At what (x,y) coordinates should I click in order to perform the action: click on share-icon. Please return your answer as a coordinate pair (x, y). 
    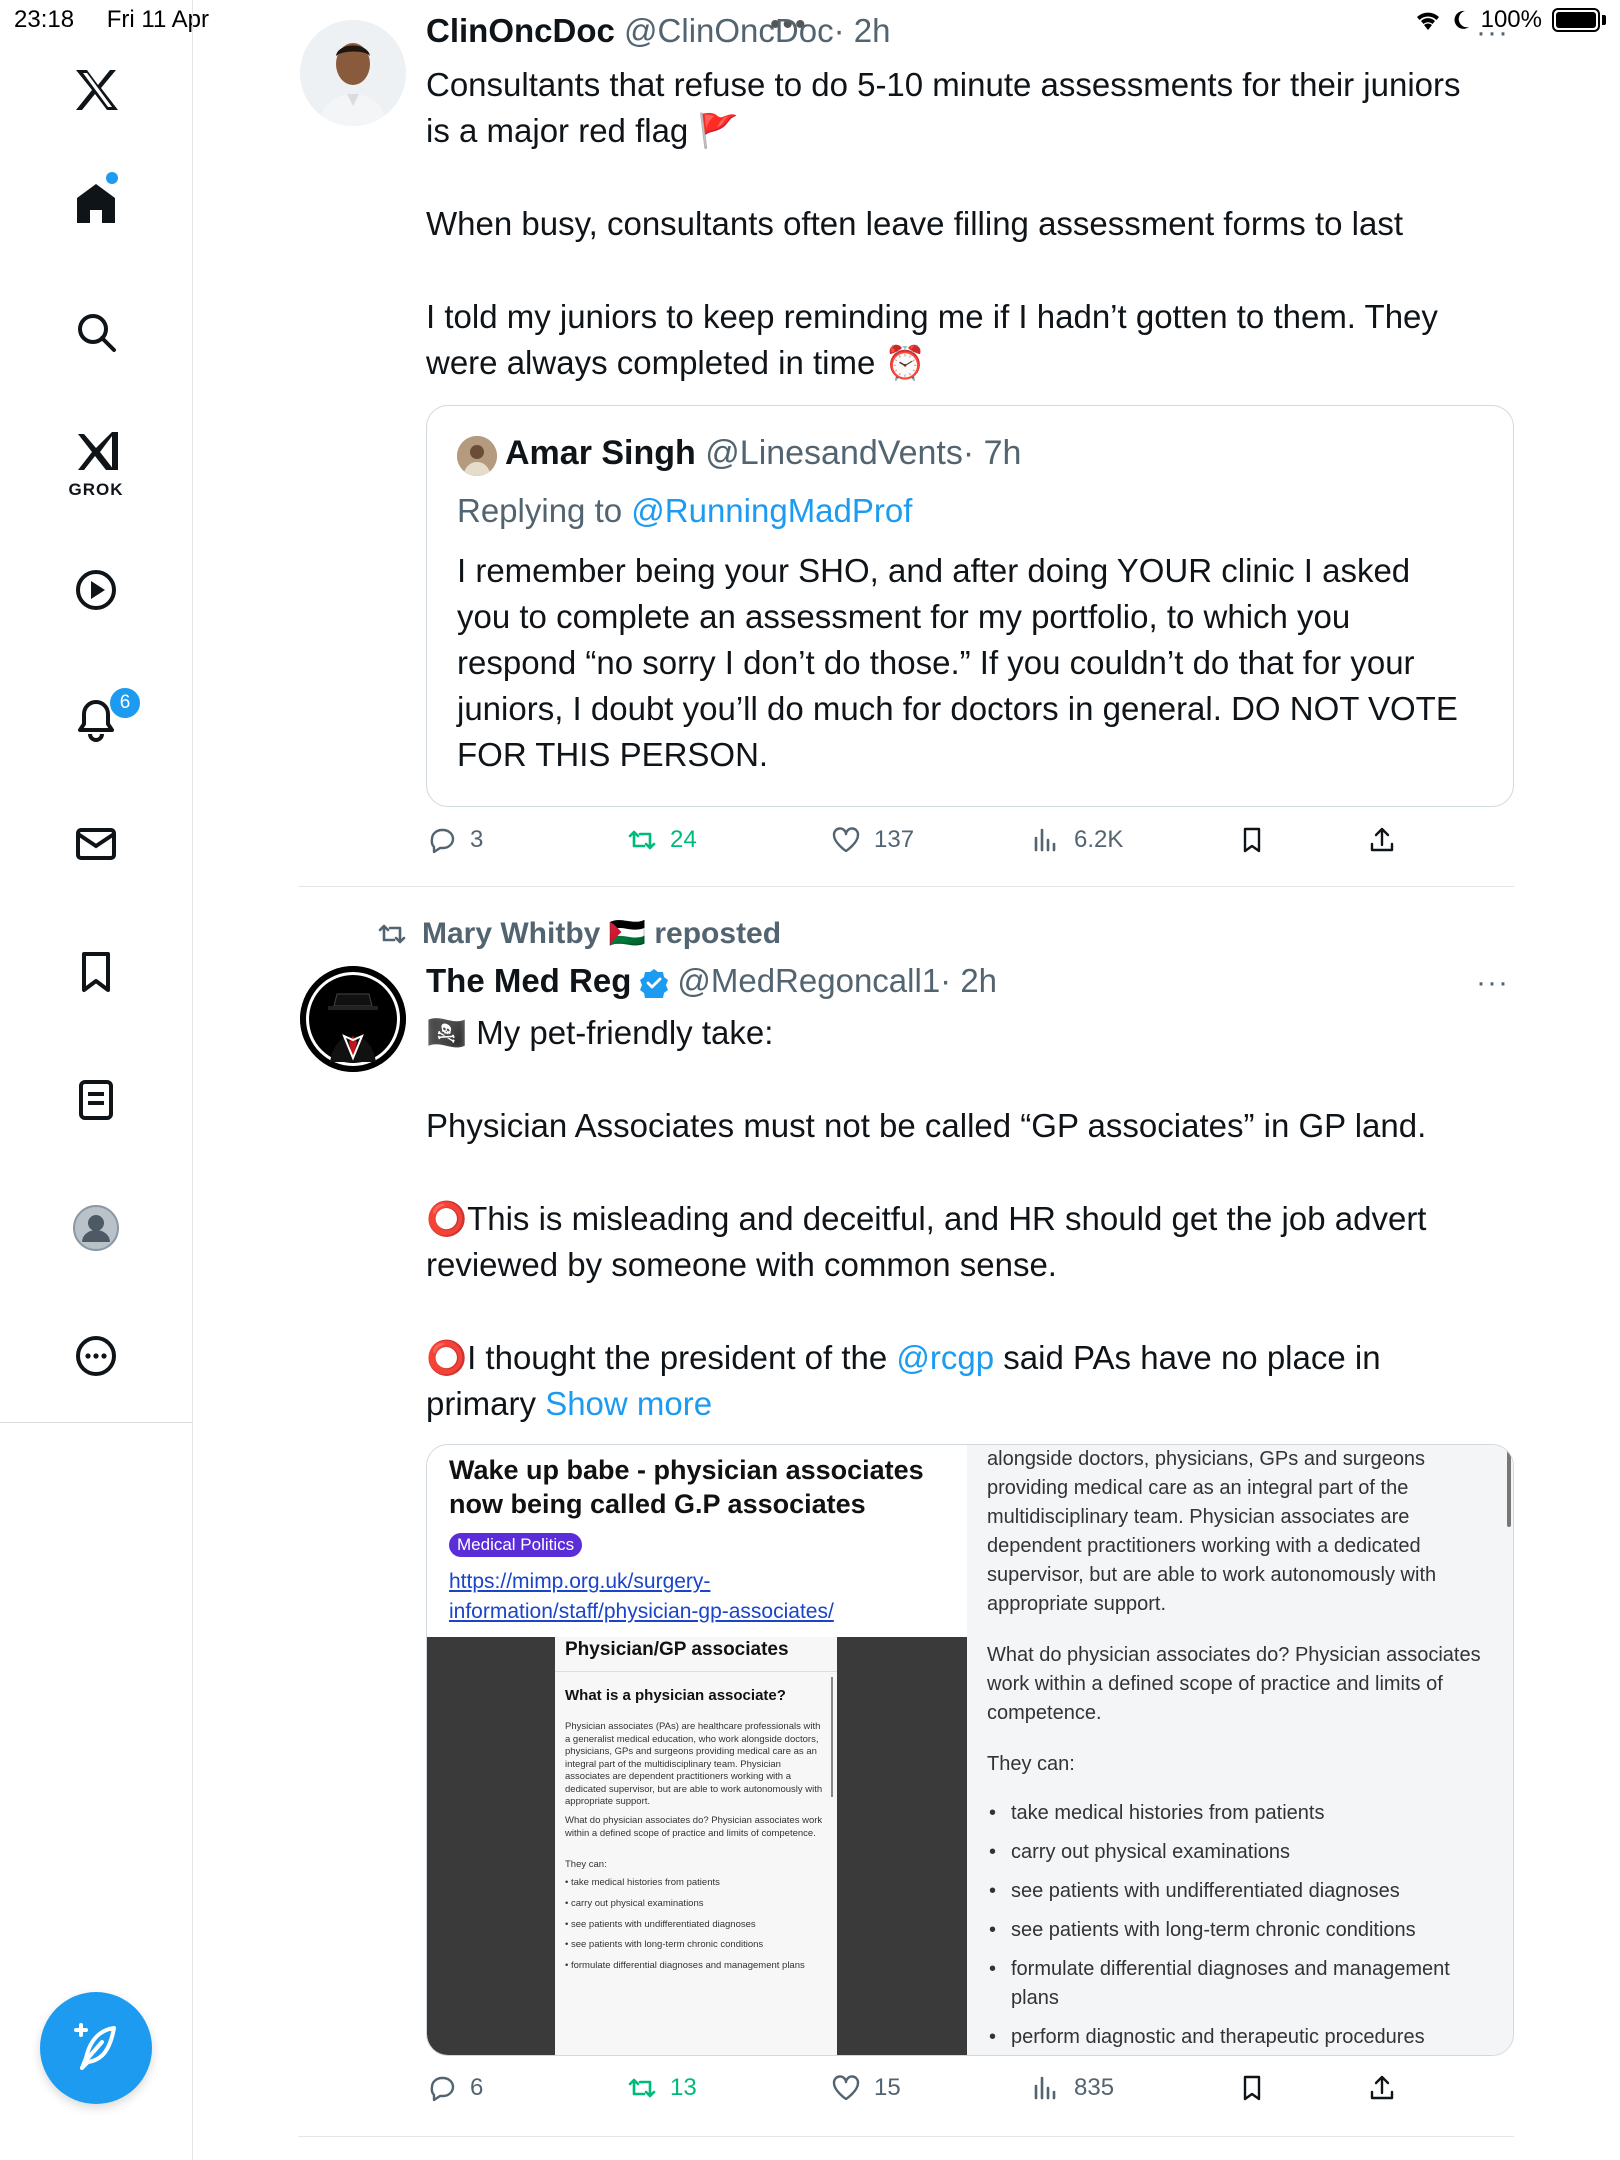
    Looking at the image, I should click on (1382, 2087).